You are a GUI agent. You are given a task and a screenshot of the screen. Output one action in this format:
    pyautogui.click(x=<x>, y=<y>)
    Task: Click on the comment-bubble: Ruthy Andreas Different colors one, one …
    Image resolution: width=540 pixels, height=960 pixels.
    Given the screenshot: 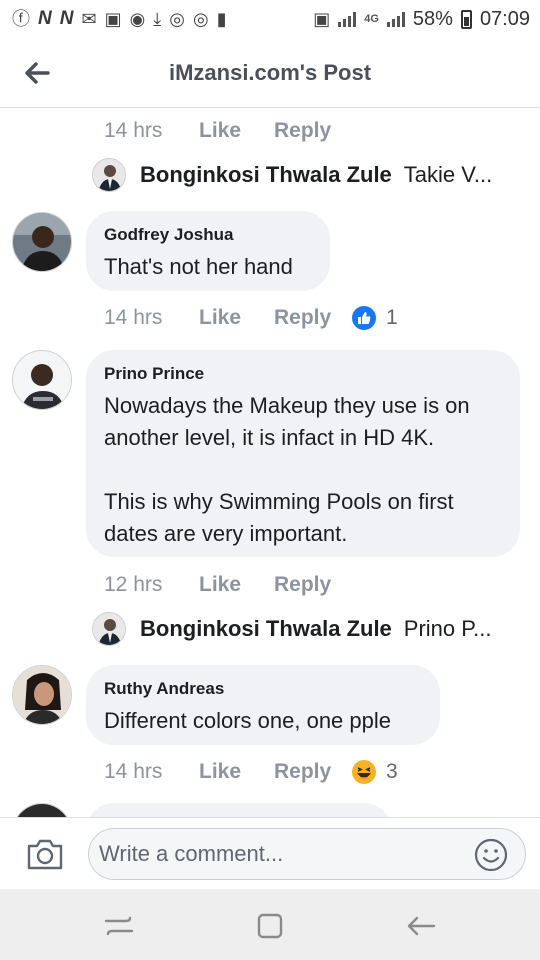 What is the action you would take?
    pyautogui.click(x=263, y=705)
    